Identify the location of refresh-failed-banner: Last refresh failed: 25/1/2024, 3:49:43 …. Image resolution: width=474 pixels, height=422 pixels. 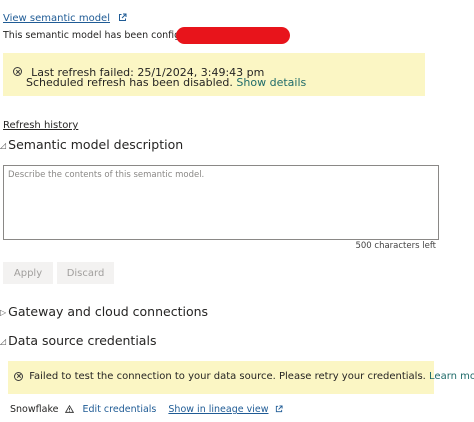
(214, 74).